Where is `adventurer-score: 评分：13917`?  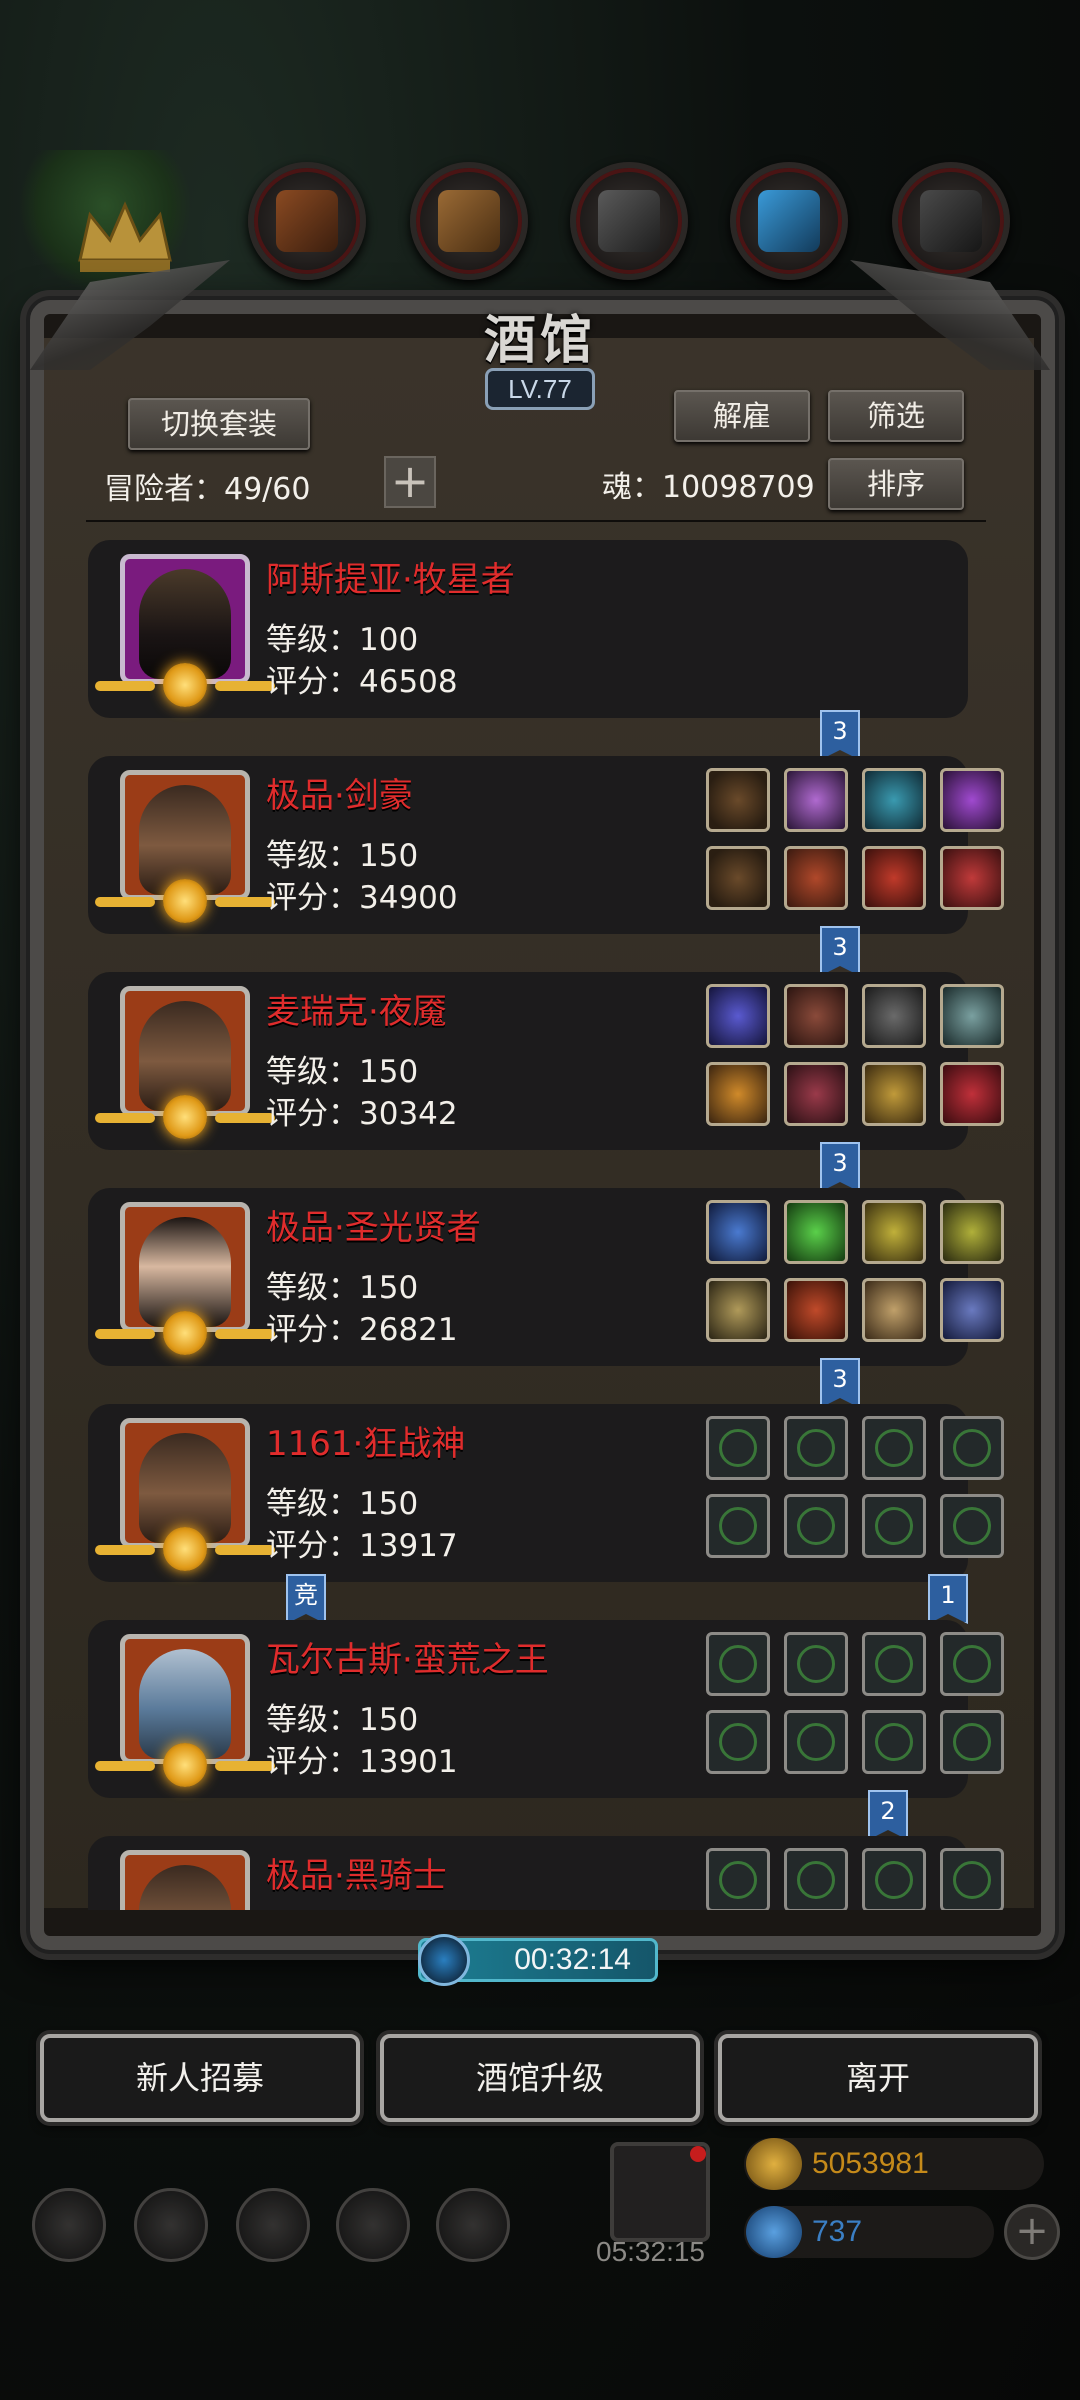 adventurer-score: 评分：13917 is located at coordinates (362, 1546).